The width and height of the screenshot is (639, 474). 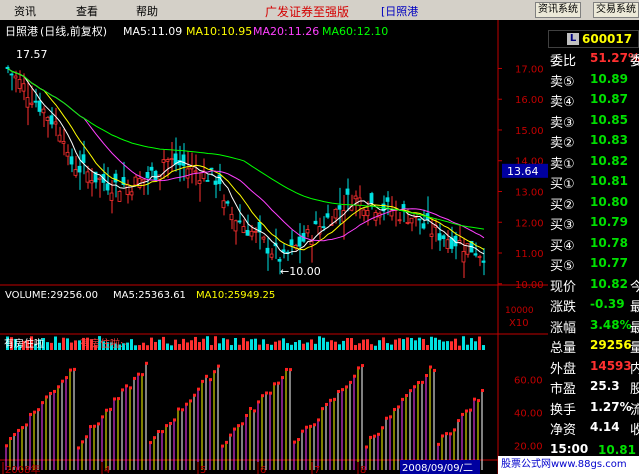 What do you see at coordinates (607, 304) in the screenshot?
I see `stat-row-1-value: -0.39` at bounding box center [607, 304].